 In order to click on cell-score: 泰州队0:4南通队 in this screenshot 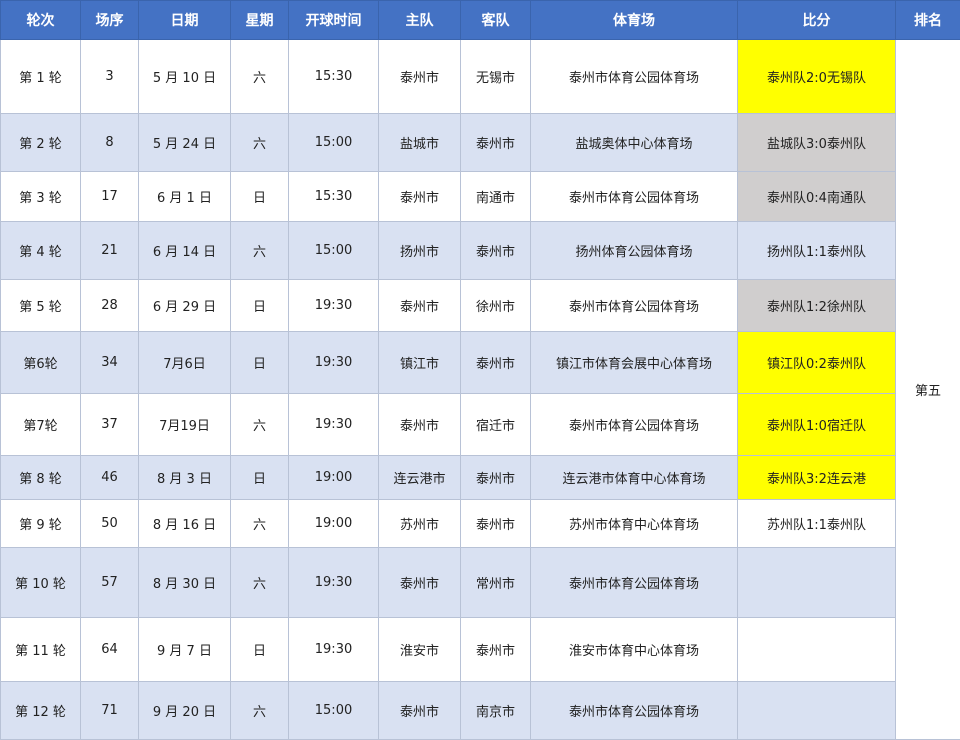, I will do `click(817, 197)`.